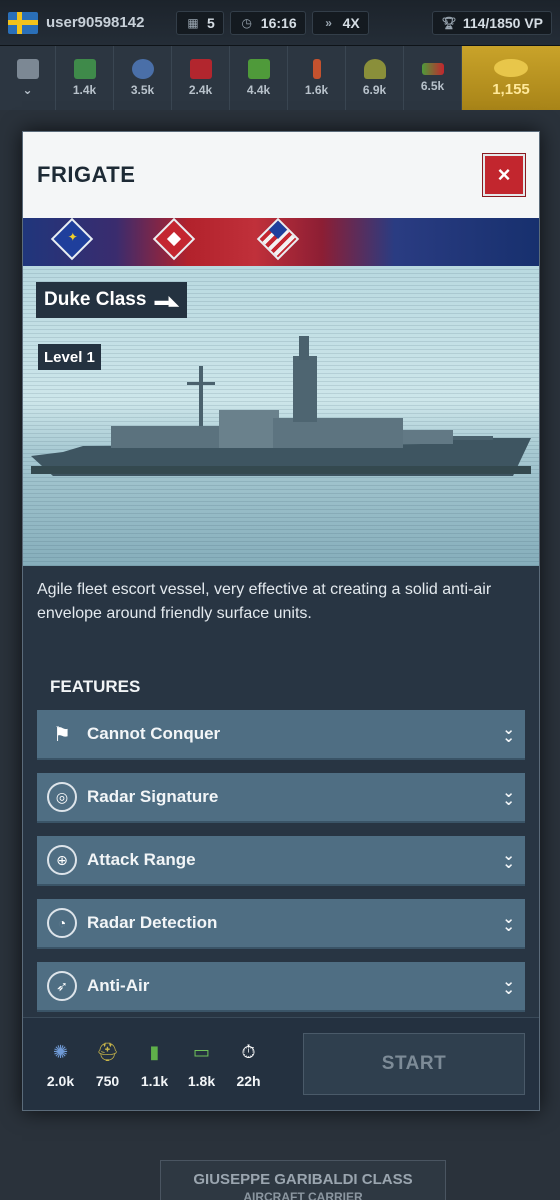 The image size is (560, 1200). I want to click on class-badge: Duke Class ▬◣, so click(112, 300).